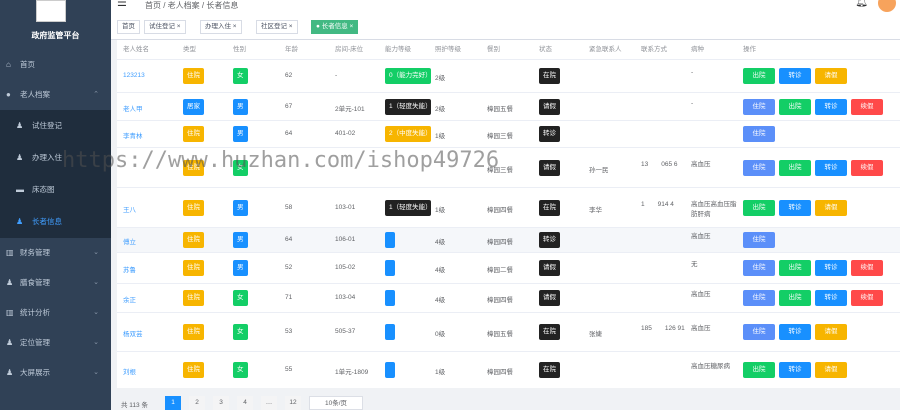  What do you see at coordinates (122, 4) in the screenshot?
I see `menu-toggle-icon: ☰` at bounding box center [122, 4].